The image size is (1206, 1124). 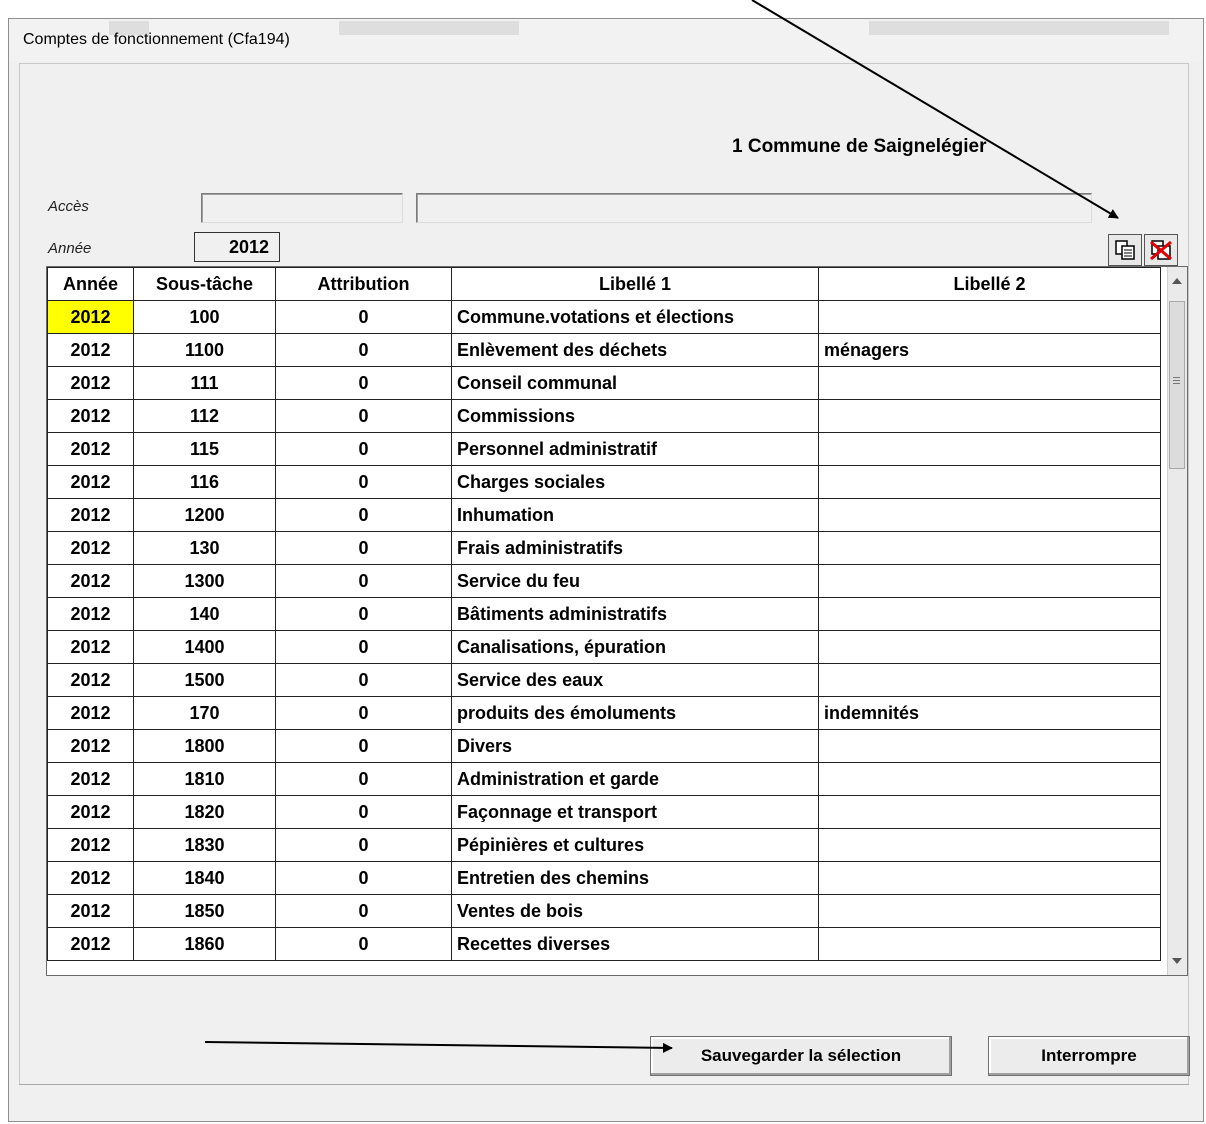 I want to click on cell-libelle1: Canalisations, épuration, so click(x=635, y=647).